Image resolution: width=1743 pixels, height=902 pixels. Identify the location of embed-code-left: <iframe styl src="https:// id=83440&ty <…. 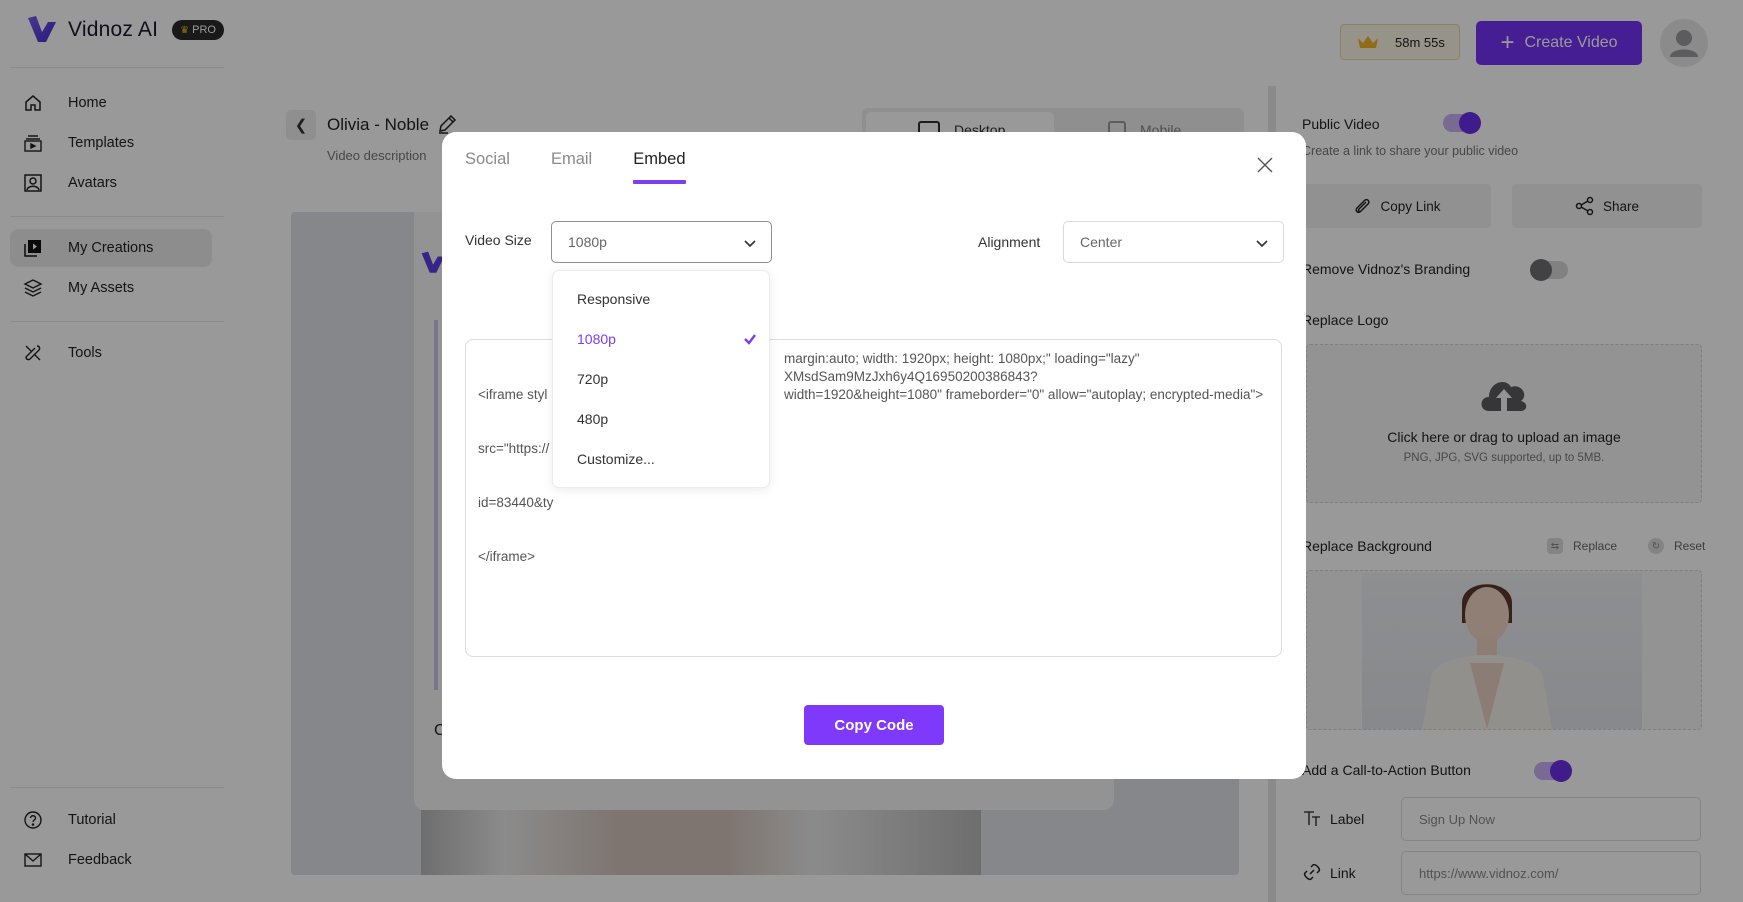
(515, 476).